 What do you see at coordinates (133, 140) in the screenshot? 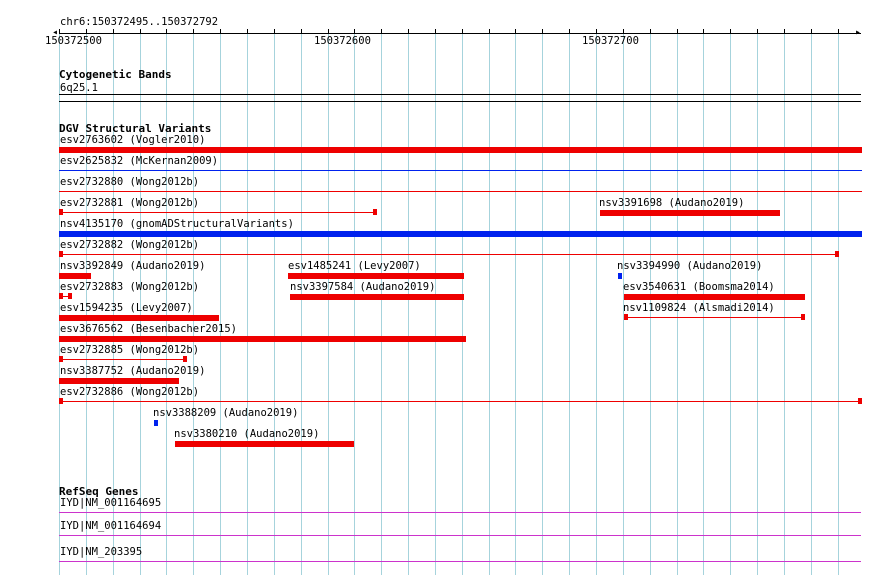
I see `dgv-feature-label: esv2763602 (Vogler2010)` at bounding box center [133, 140].